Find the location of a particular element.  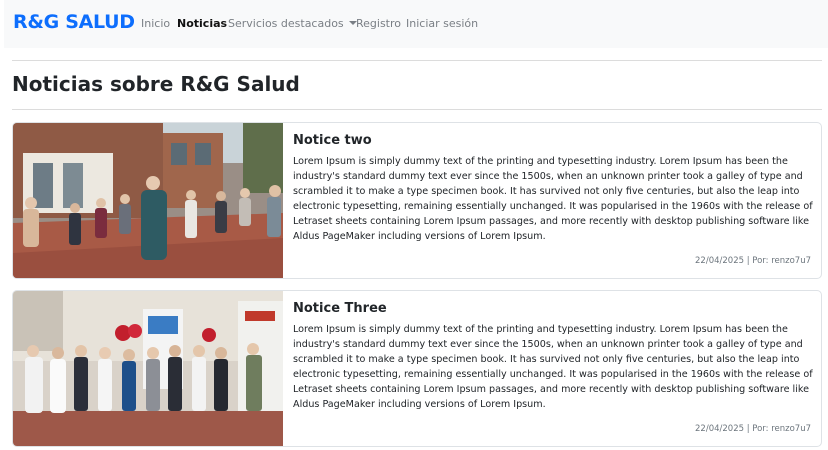

page-title: Noticias sobre R&G Salud is located at coordinates (156, 84).